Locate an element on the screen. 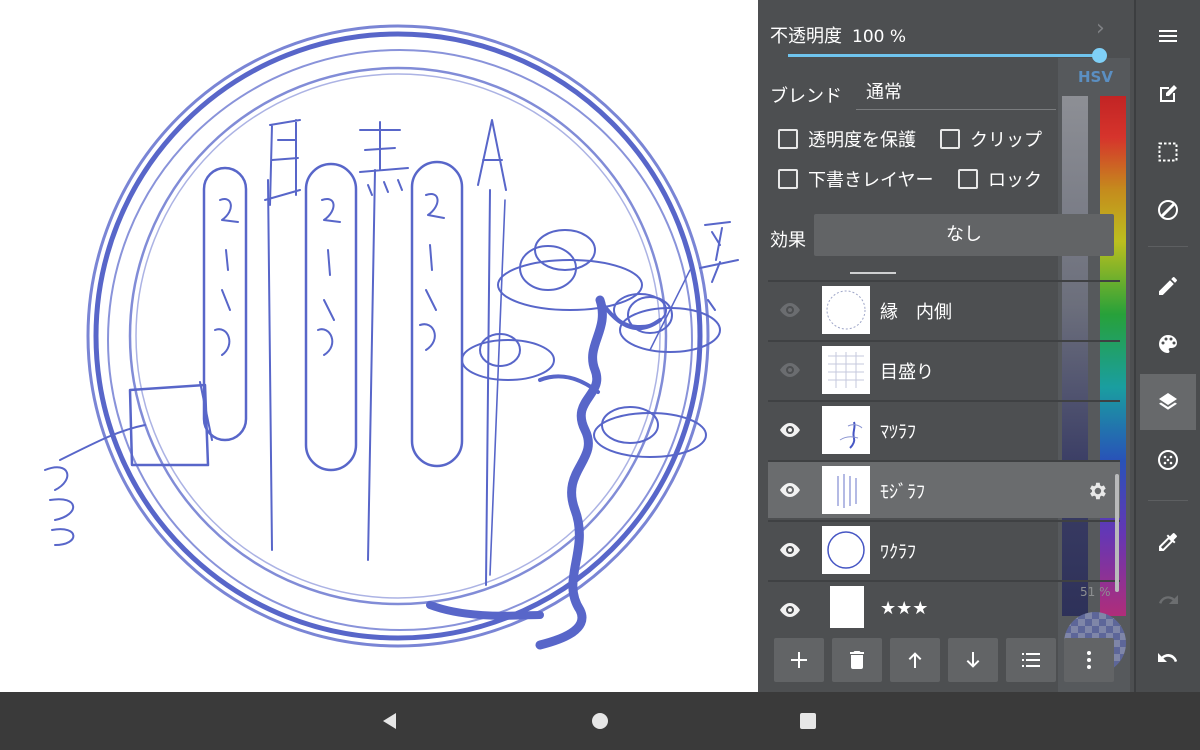 The height and width of the screenshot is (750, 1200). move-layer-up-button is located at coordinates (915, 660).